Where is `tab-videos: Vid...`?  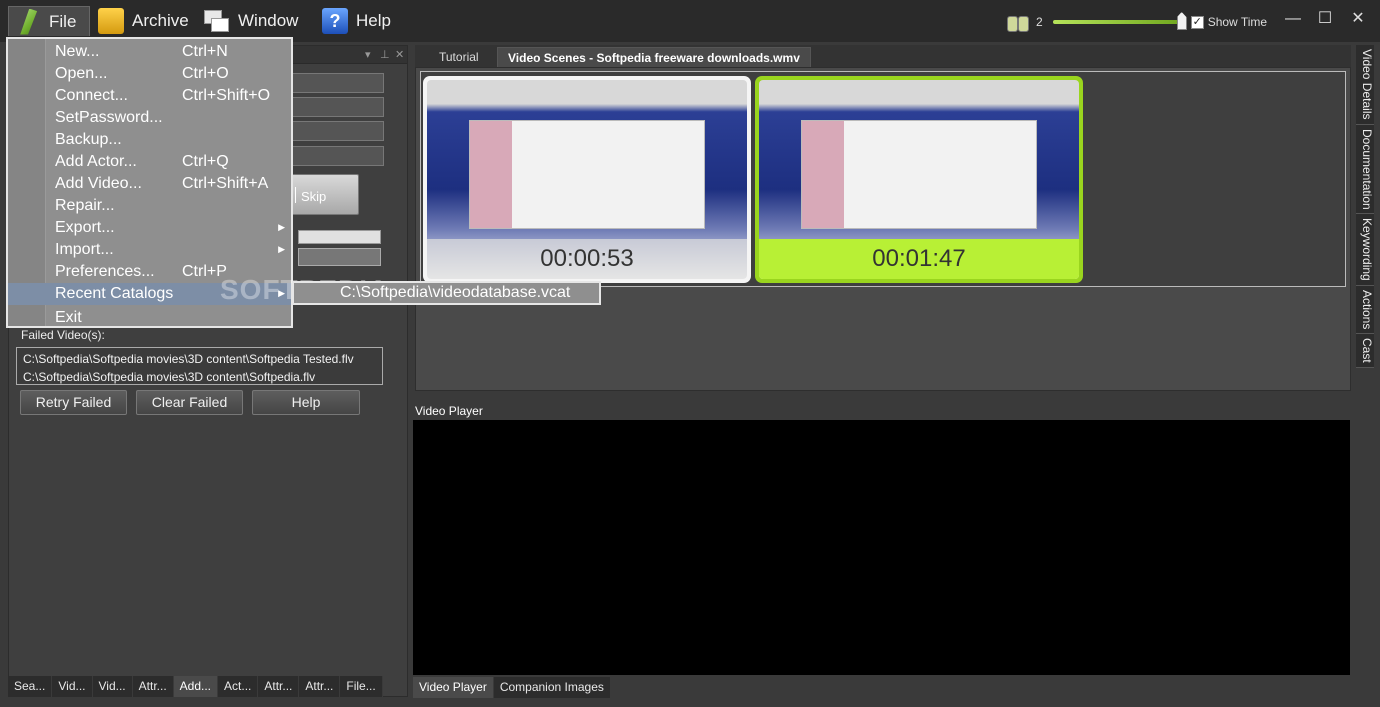
tab-videos: Vid... is located at coordinates (72, 686).